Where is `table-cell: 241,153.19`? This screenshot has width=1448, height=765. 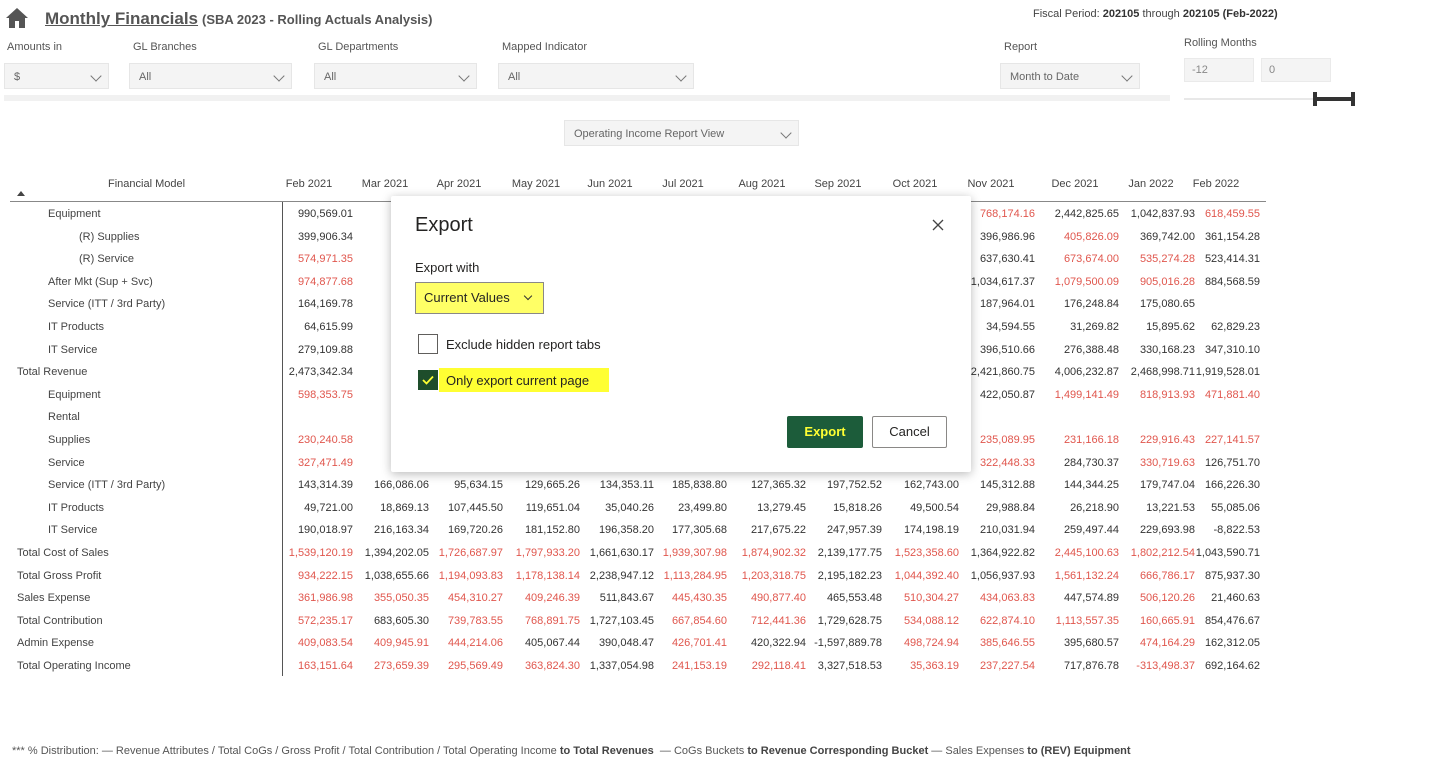
table-cell: 241,153.19 is located at coordinates (699, 666).